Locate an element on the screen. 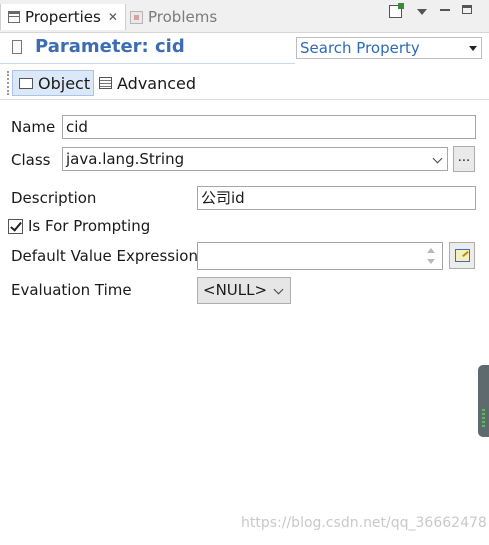  evaluation-time-combo: <NULL> is located at coordinates (244, 290).